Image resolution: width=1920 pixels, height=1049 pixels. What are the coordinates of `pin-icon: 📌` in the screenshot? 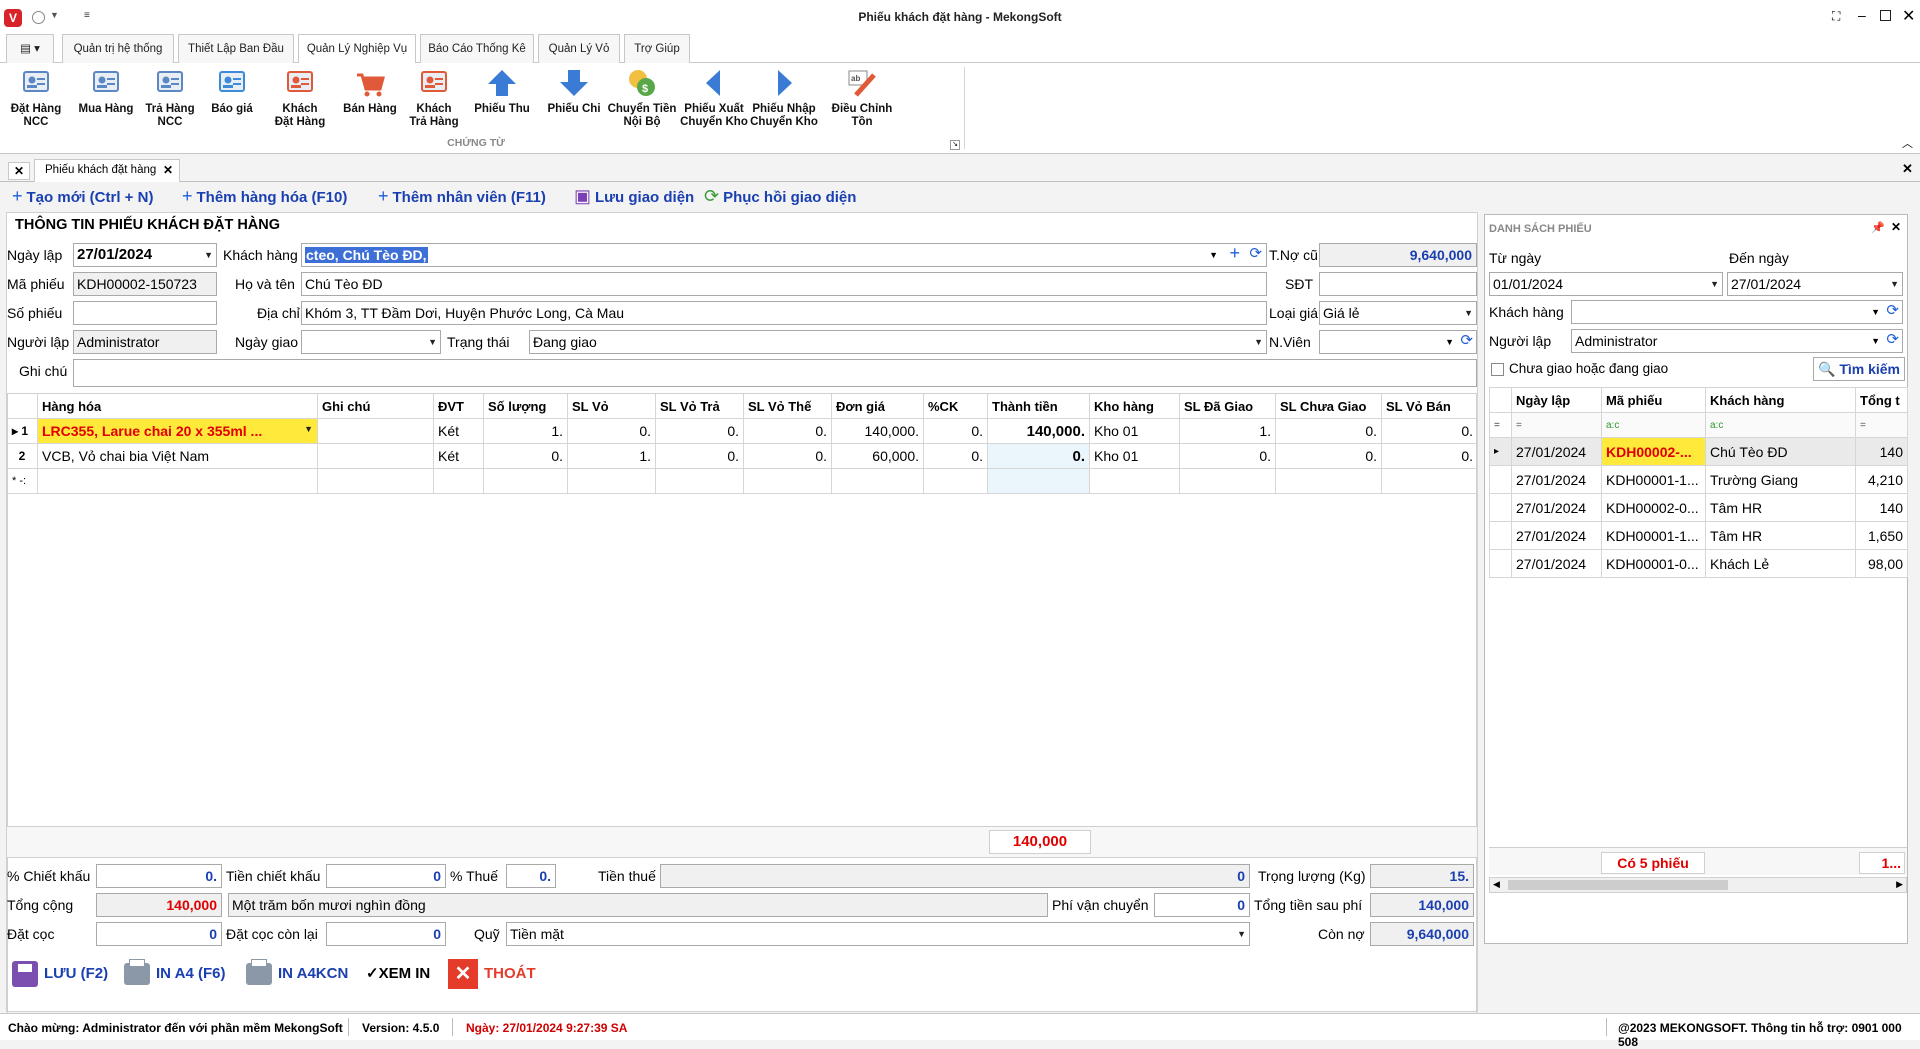 It's located at (1878, 227).